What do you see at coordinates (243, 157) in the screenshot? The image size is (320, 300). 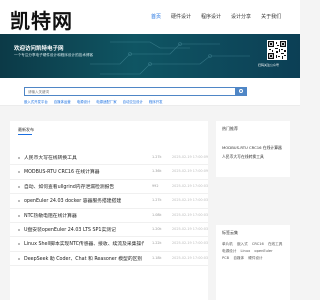 I see `hot-link: 人民币大写在线转换工具` at bounding box center [243, 157].